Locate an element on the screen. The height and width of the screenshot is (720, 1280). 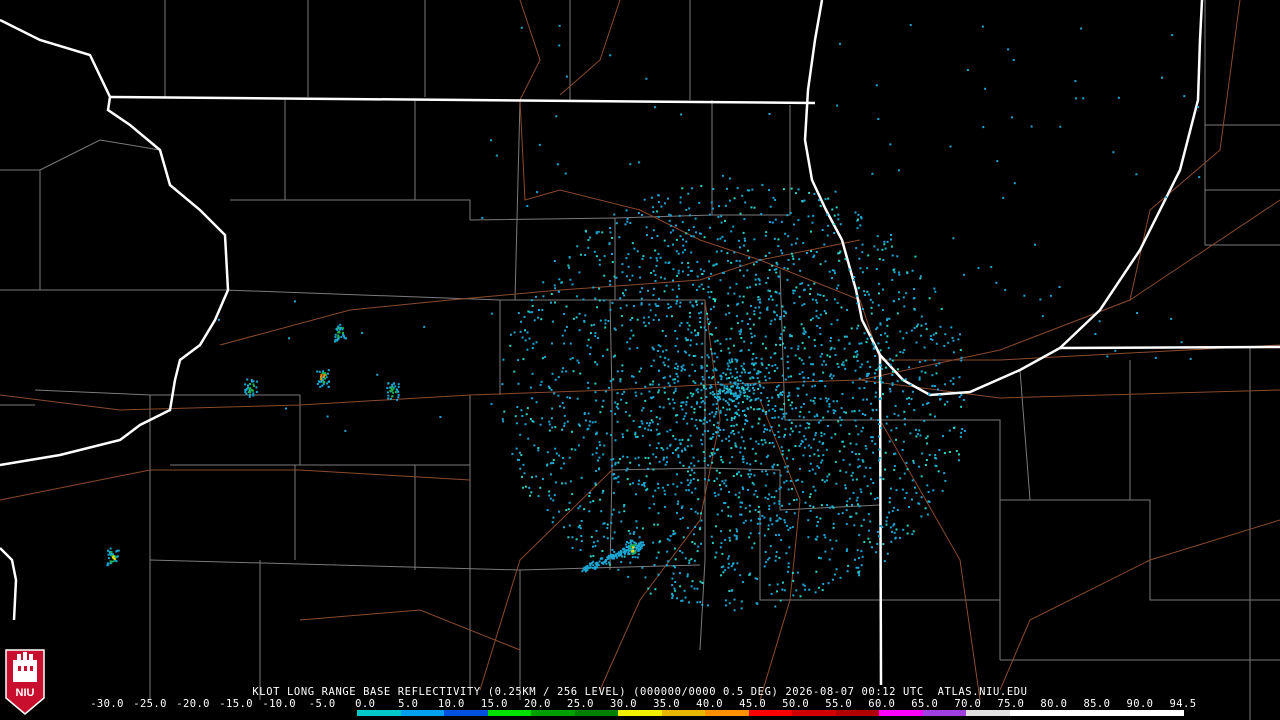
colorbar-tick-label: 60.0 is located at coordinates (882, 704).